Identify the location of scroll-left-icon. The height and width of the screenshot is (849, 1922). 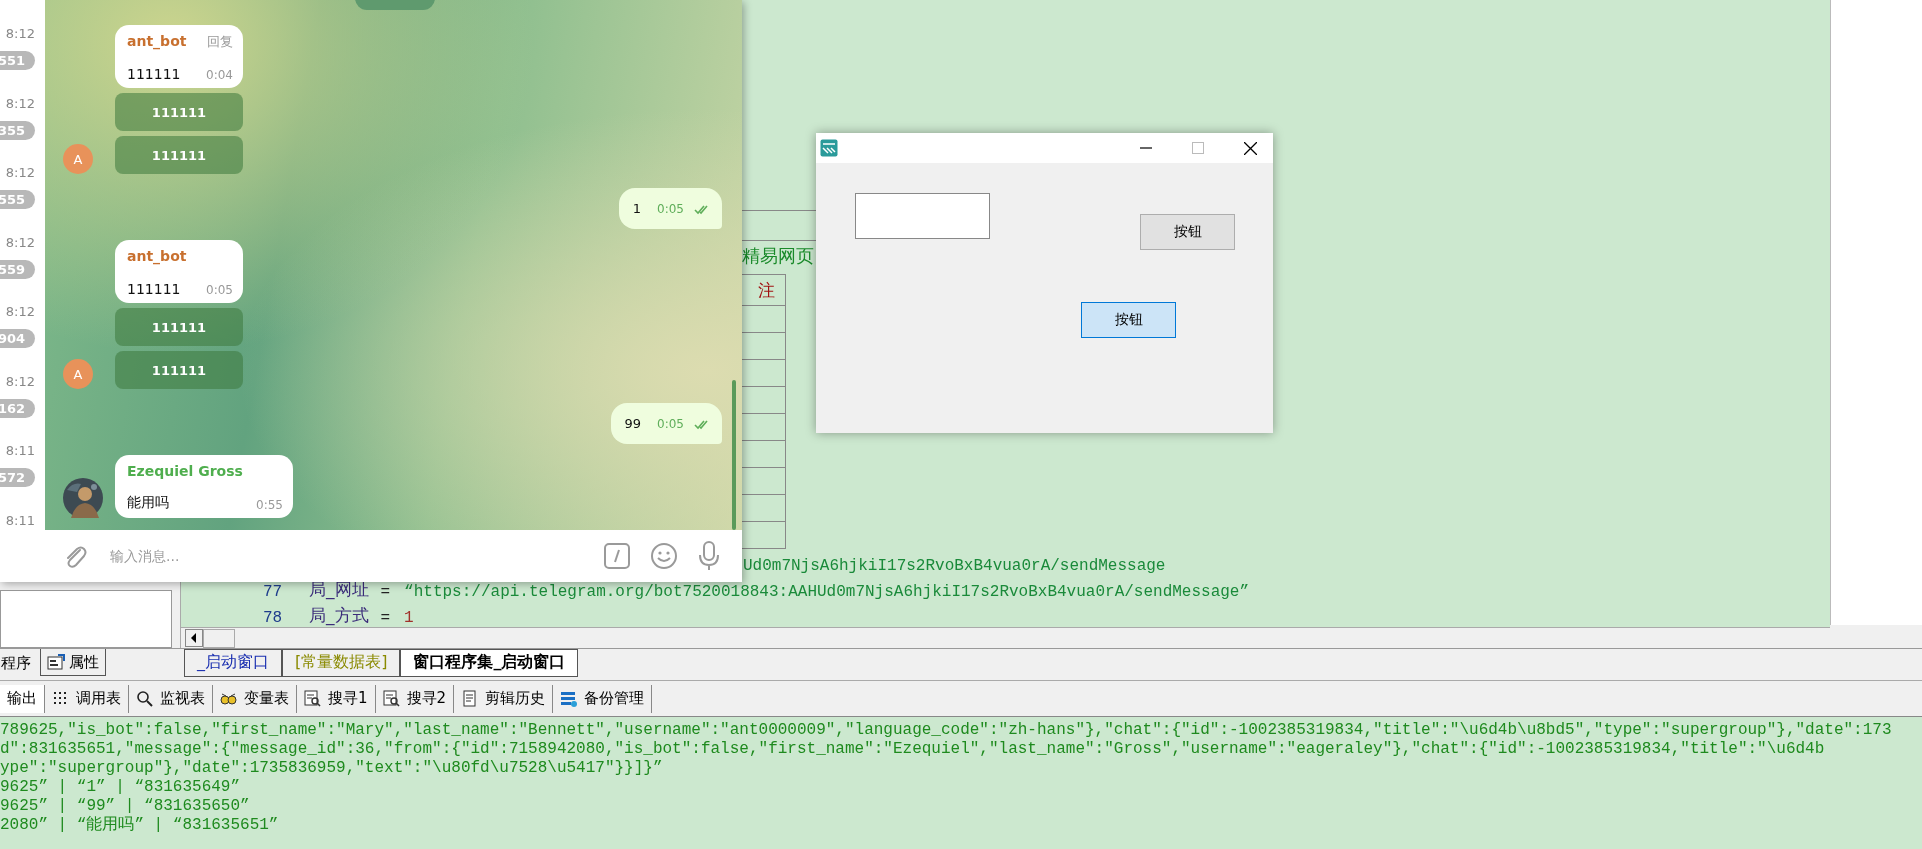
(194, 638).